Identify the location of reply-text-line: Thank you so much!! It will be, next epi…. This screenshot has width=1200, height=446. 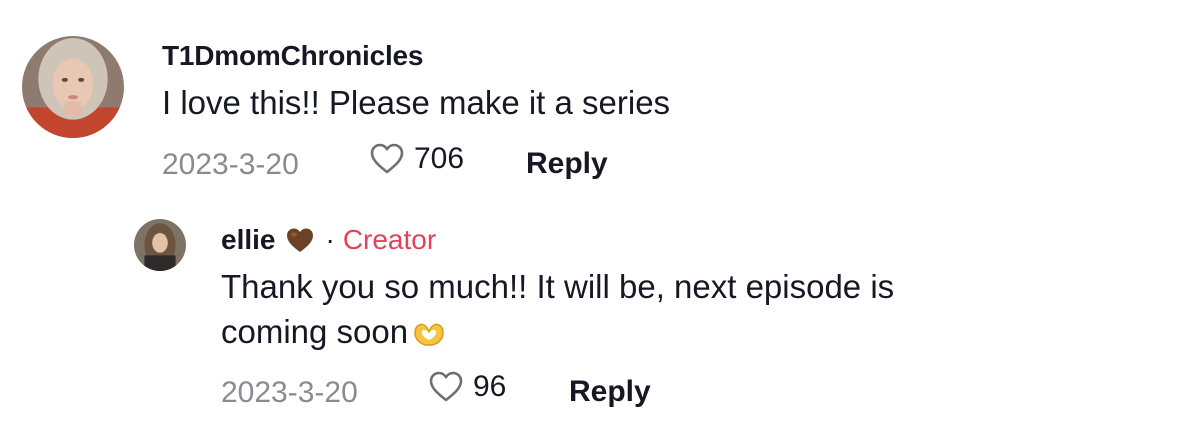
(558, 286).